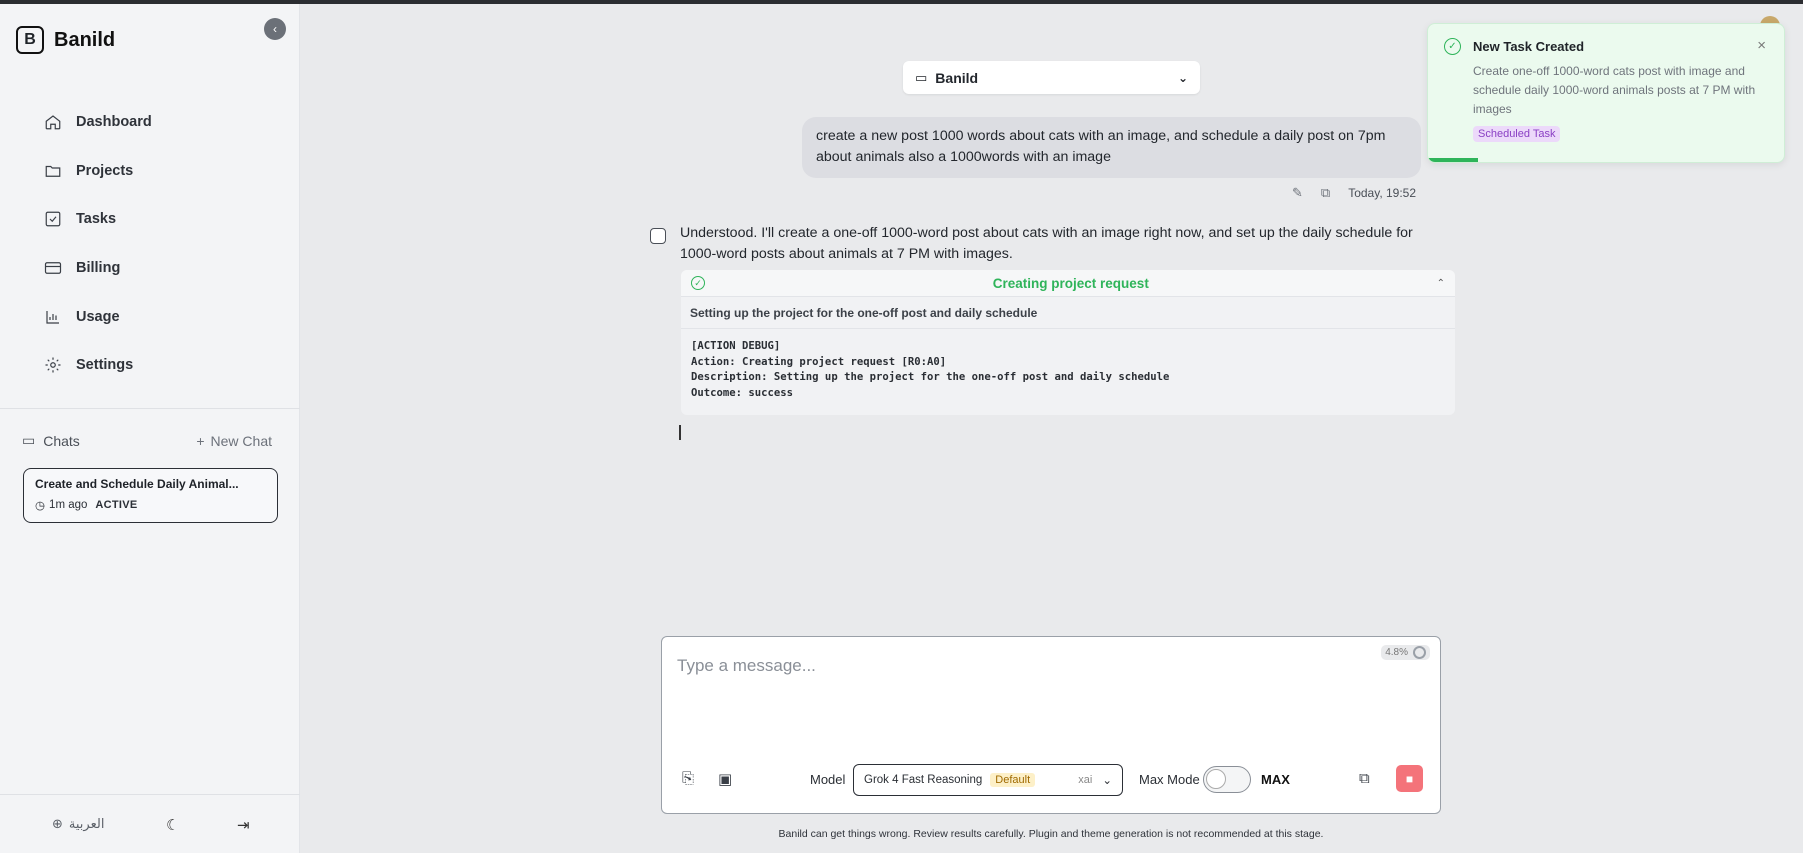  Describe the element at coordinates (53, 219) in the screenshot. I see `checkbox-icon` at that location.